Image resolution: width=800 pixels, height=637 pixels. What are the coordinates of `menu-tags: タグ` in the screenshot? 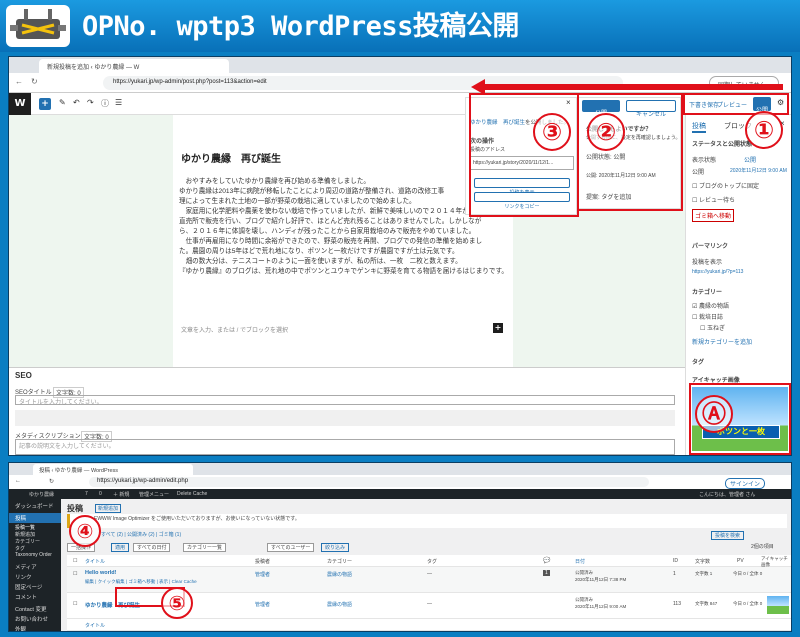 It's located at (20, 548).